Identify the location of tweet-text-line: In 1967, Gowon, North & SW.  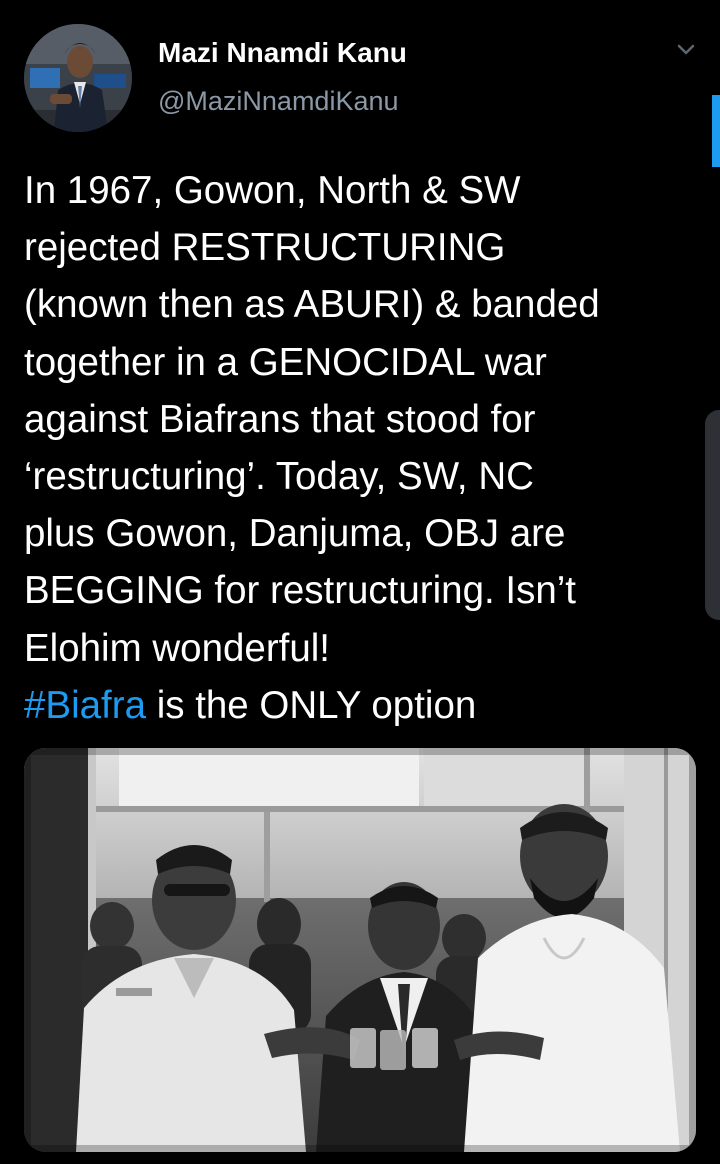
(272, 190).